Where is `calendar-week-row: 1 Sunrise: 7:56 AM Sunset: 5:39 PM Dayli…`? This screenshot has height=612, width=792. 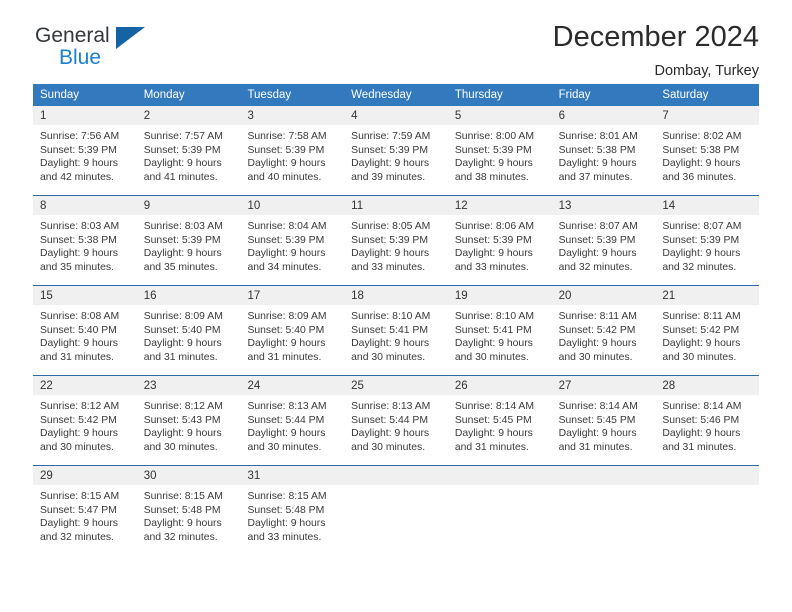 calendar-week-row: 1 Sunrise: 7:56 AM Sunset: 5:39 PM Dayli… is located at coordinates (396, 147).